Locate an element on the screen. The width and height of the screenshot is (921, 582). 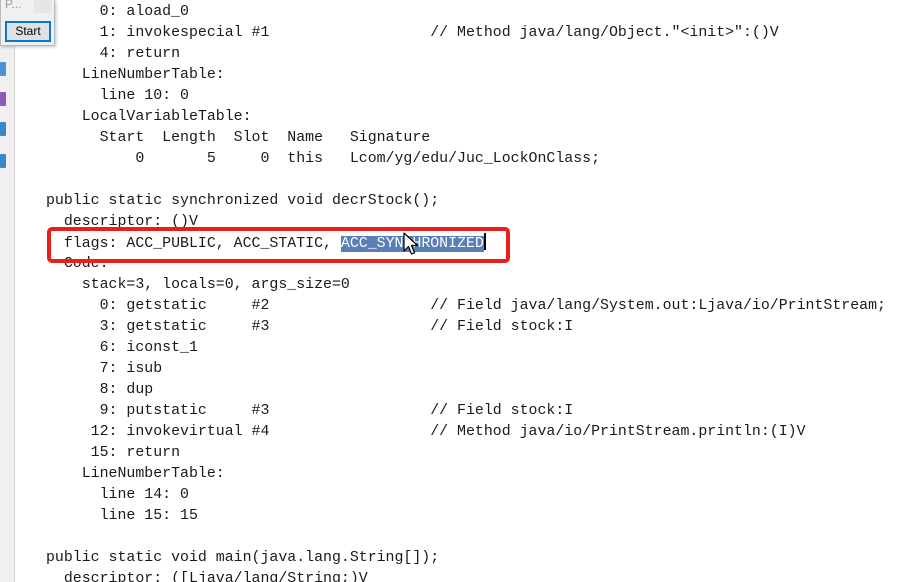
code-line: 7: isub is located at coordinates (104, 369).